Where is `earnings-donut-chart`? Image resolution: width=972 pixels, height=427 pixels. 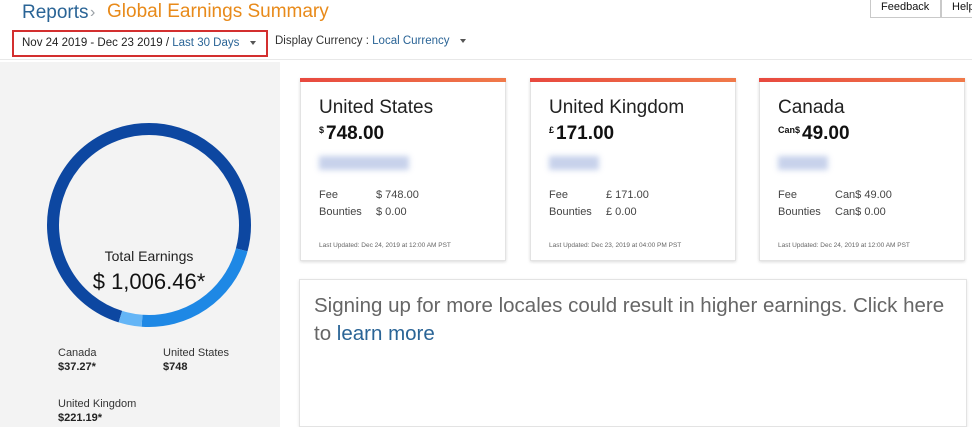 earnings-donut-chart is located at coordinates (149, 225).